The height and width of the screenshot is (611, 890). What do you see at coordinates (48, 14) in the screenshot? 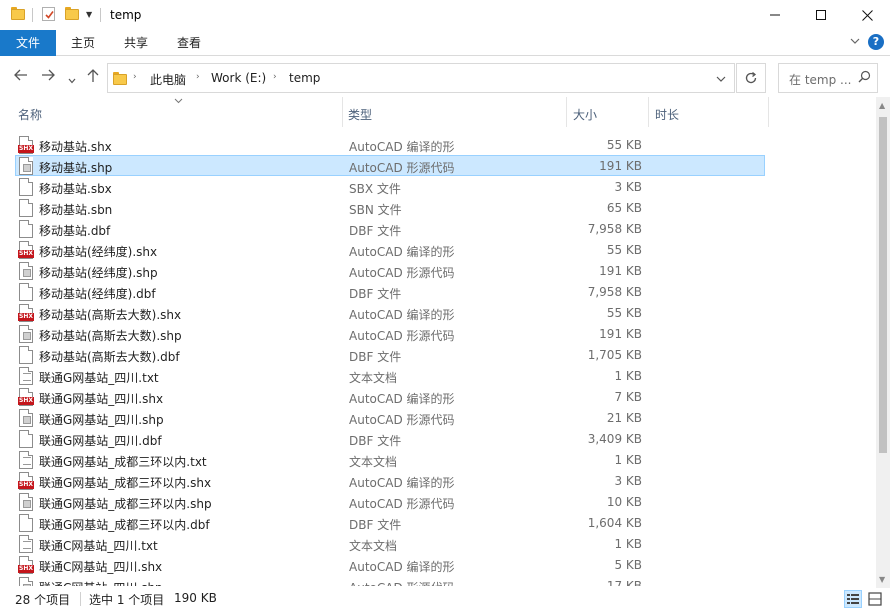
I see `properties-icon` at bounding box center [48, 14].